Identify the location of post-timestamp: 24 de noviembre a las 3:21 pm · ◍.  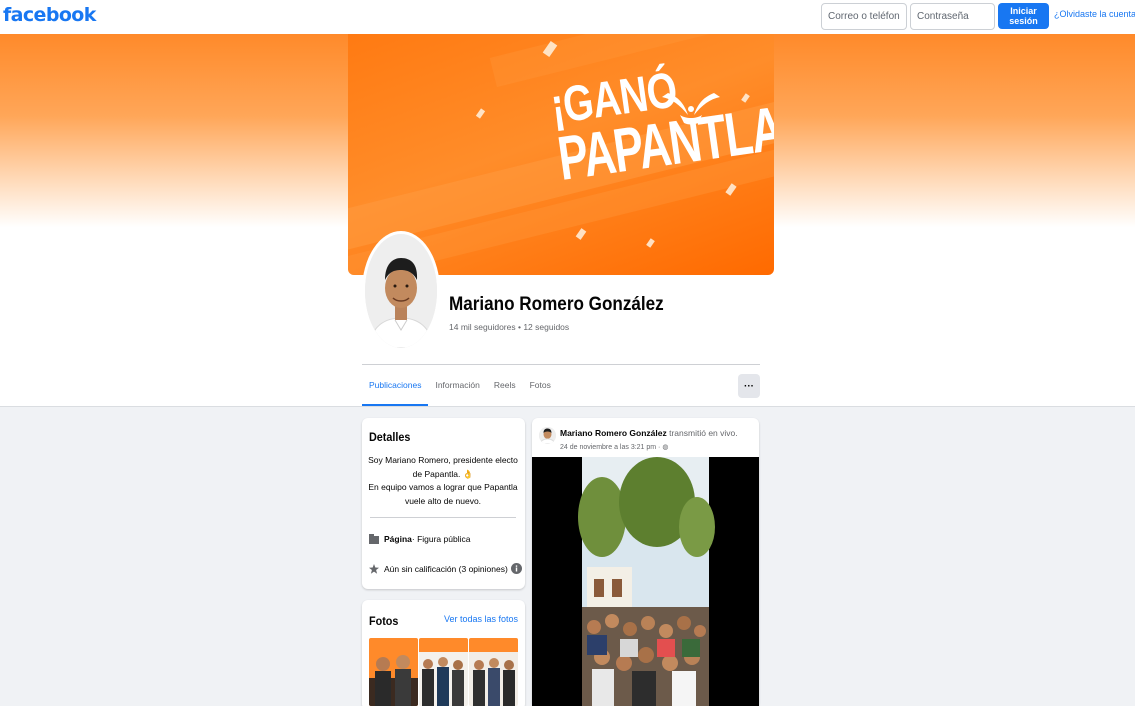
(614, 447).